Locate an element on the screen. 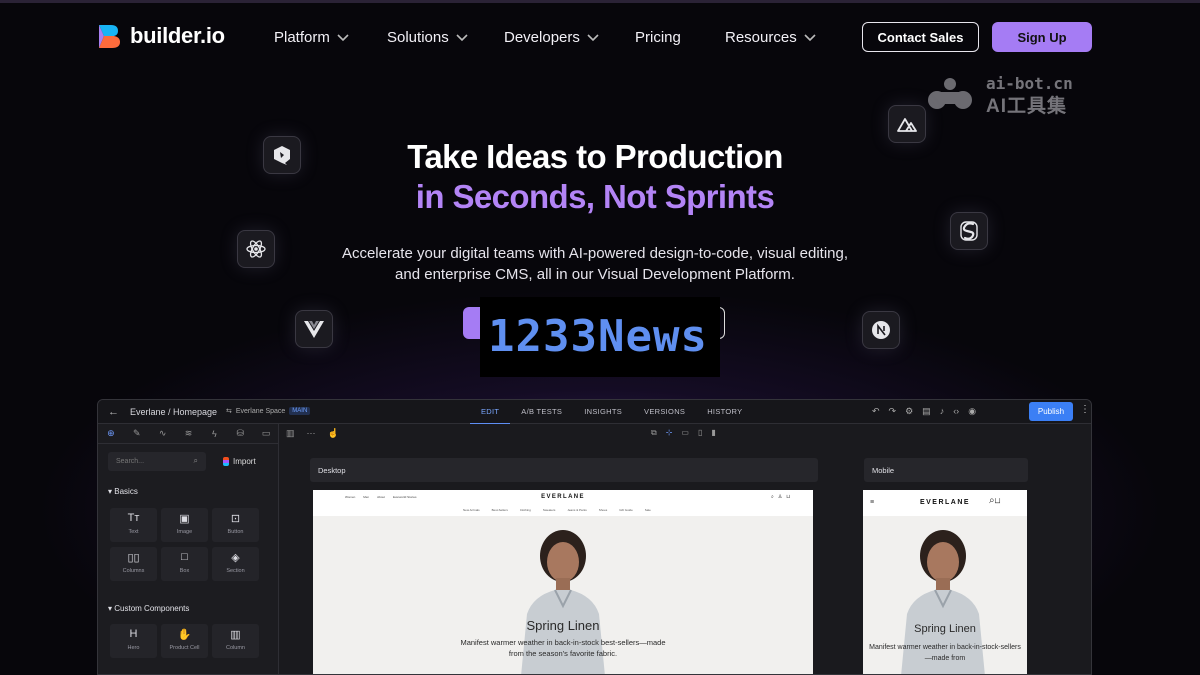 Image resolution: width=1200 pixels, height=675 pixels. contact-sales-button: Contact Sales is located at coordinates (920, 37).